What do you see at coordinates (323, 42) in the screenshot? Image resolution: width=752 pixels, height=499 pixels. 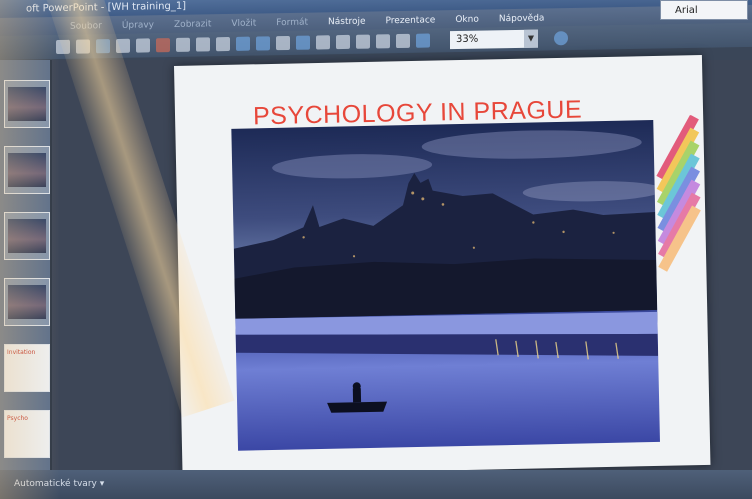 I see `columns-icon` at bounding box center [323, 42].